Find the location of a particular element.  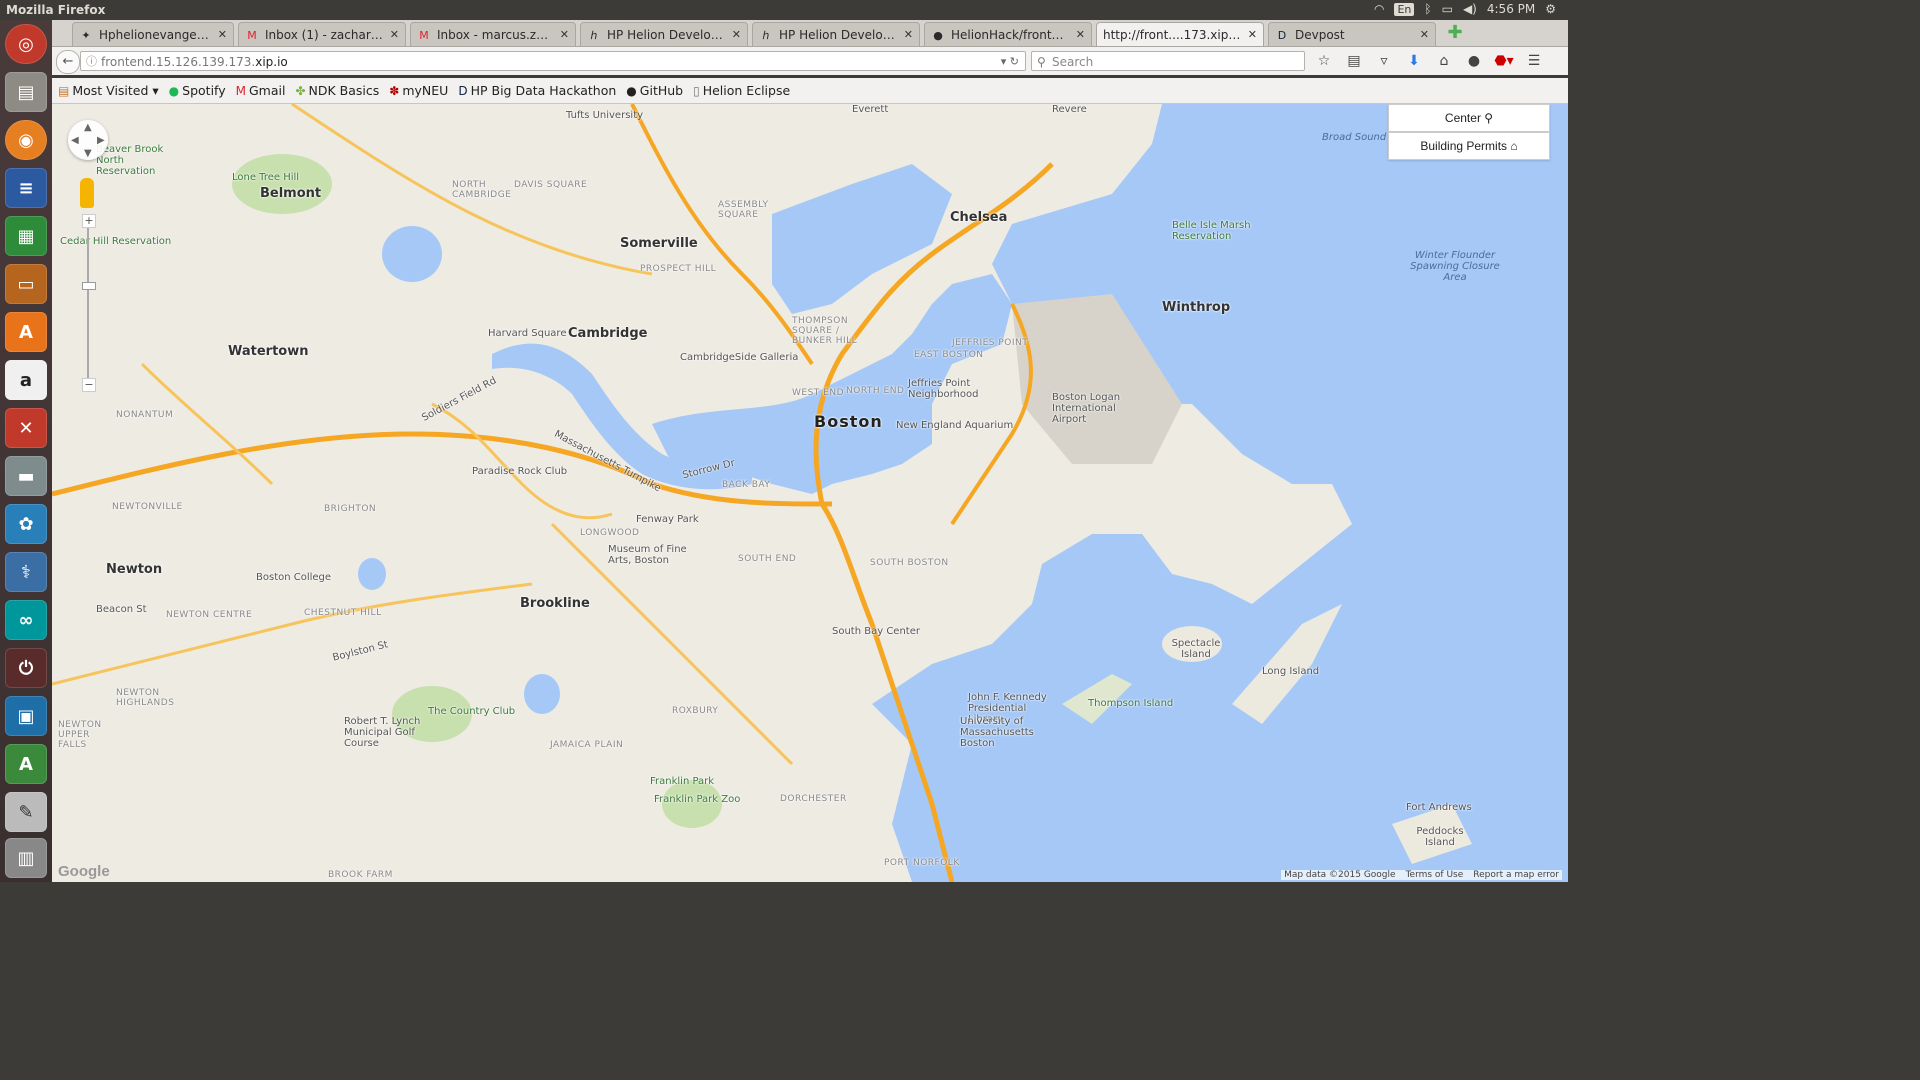

zoom-out-button: − is located at coordinates (89, 385).